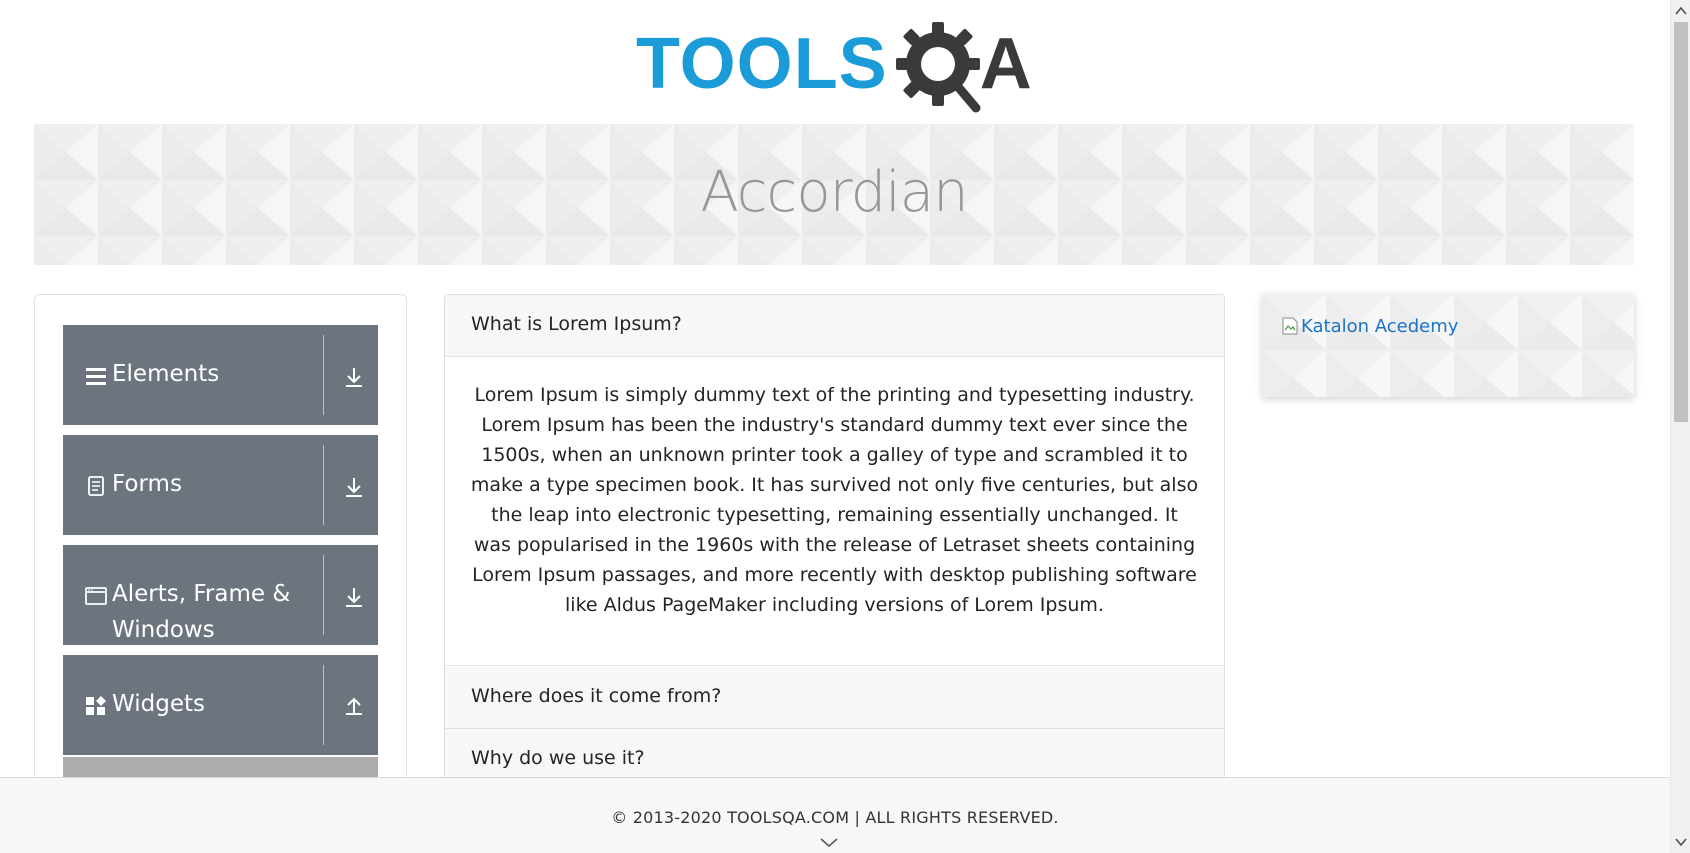  I want to click on sidebar-group-label: Forms, so click(147, 484).